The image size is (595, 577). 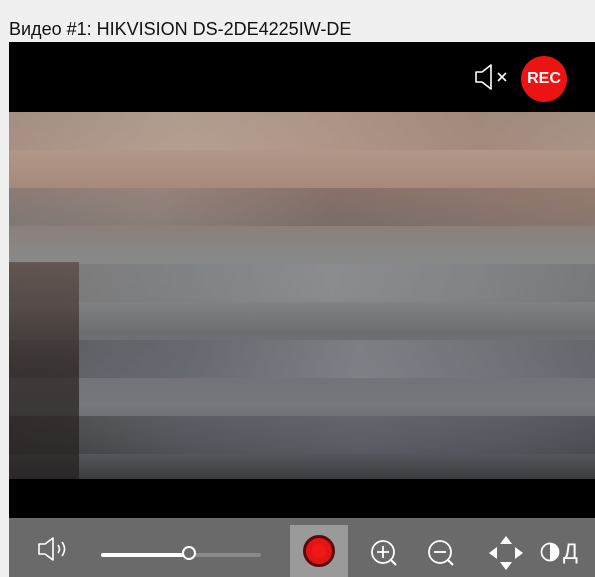 I want to click on zoom-out-icon, so click(x=441, y=553).